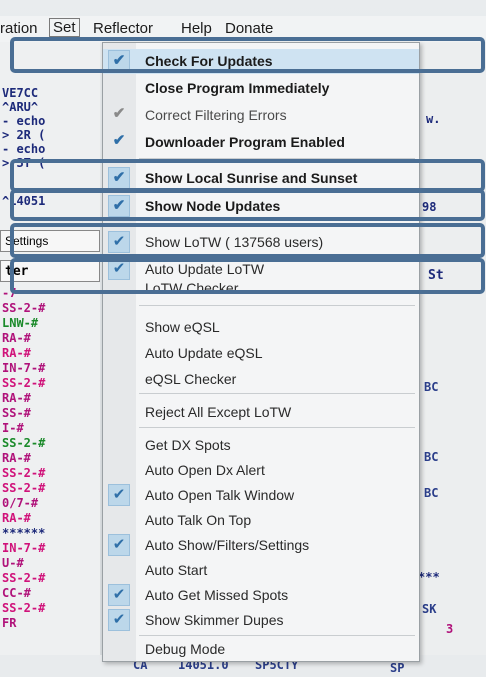 The image size is (486, 677). I want to click on menu-operation: ration, so click(19, 28).